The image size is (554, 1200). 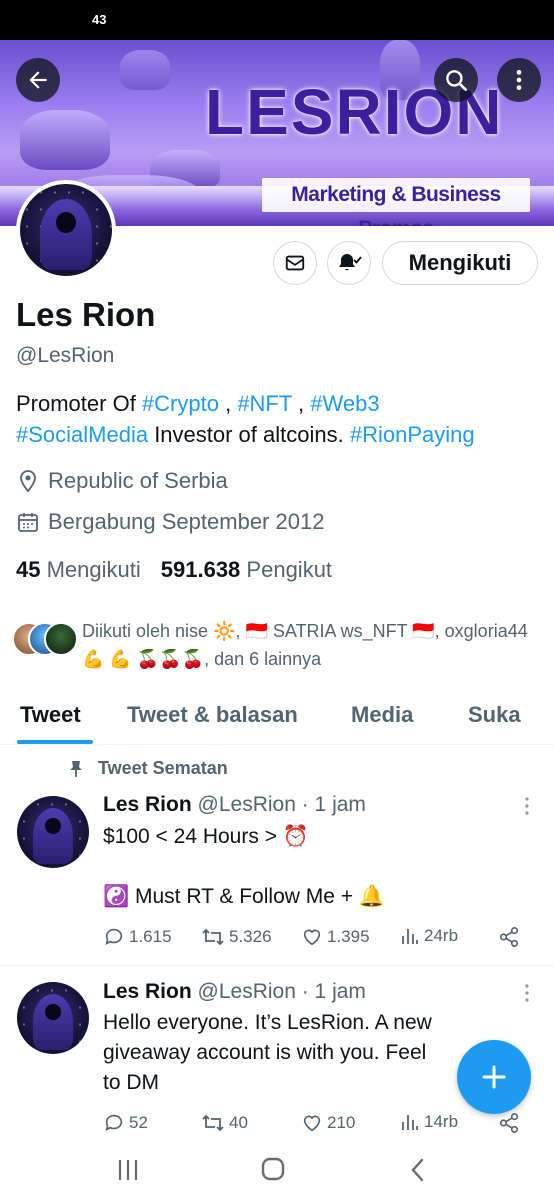 I want to click on followers-link: 591.638 Pengikut, so click(x=246, y=569).